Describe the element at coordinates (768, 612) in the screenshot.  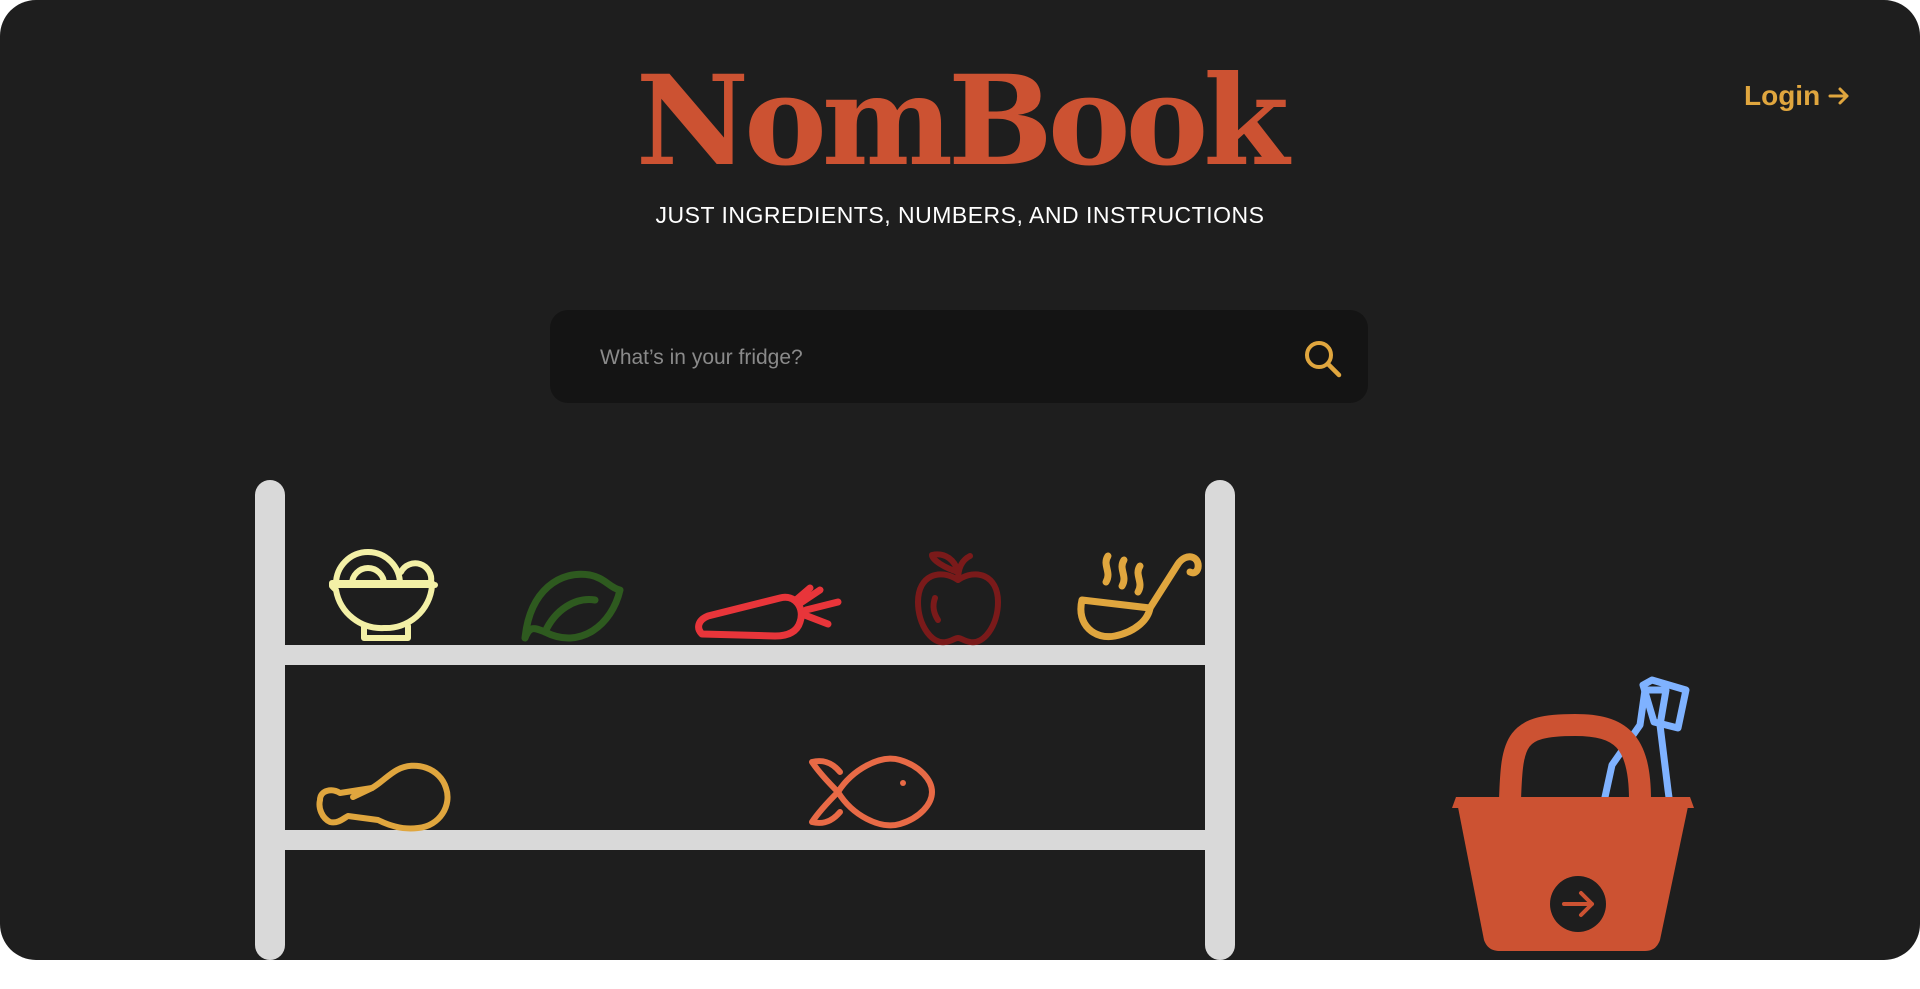
I see `carrot-icon` at that location.